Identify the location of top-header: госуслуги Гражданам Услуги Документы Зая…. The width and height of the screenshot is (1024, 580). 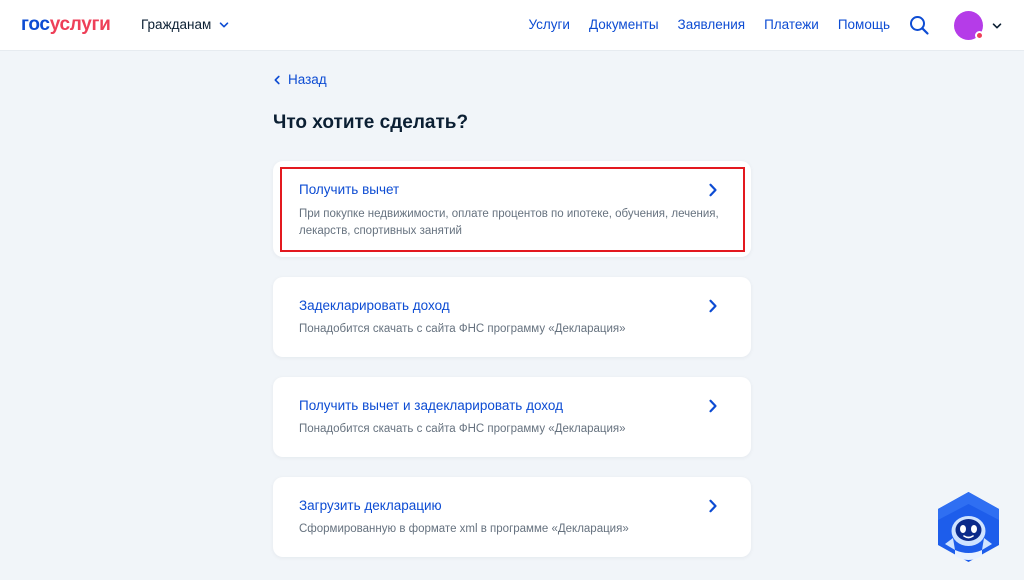
(512, 25).